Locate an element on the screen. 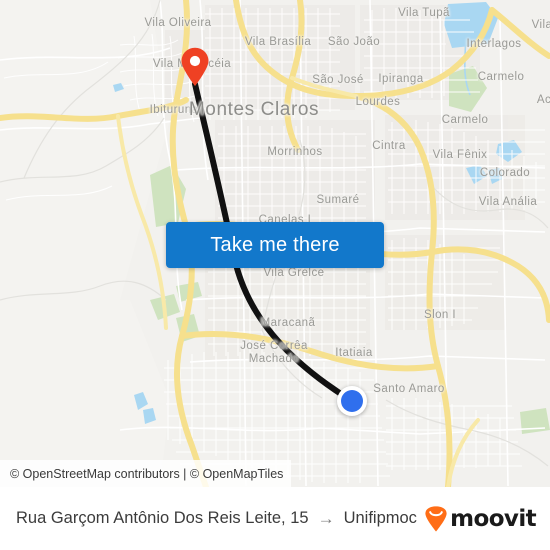 Image resolution: width=550 pixels, height=550 pixels. moovit-wordmark: moovit is located at coordinates (493, 518).